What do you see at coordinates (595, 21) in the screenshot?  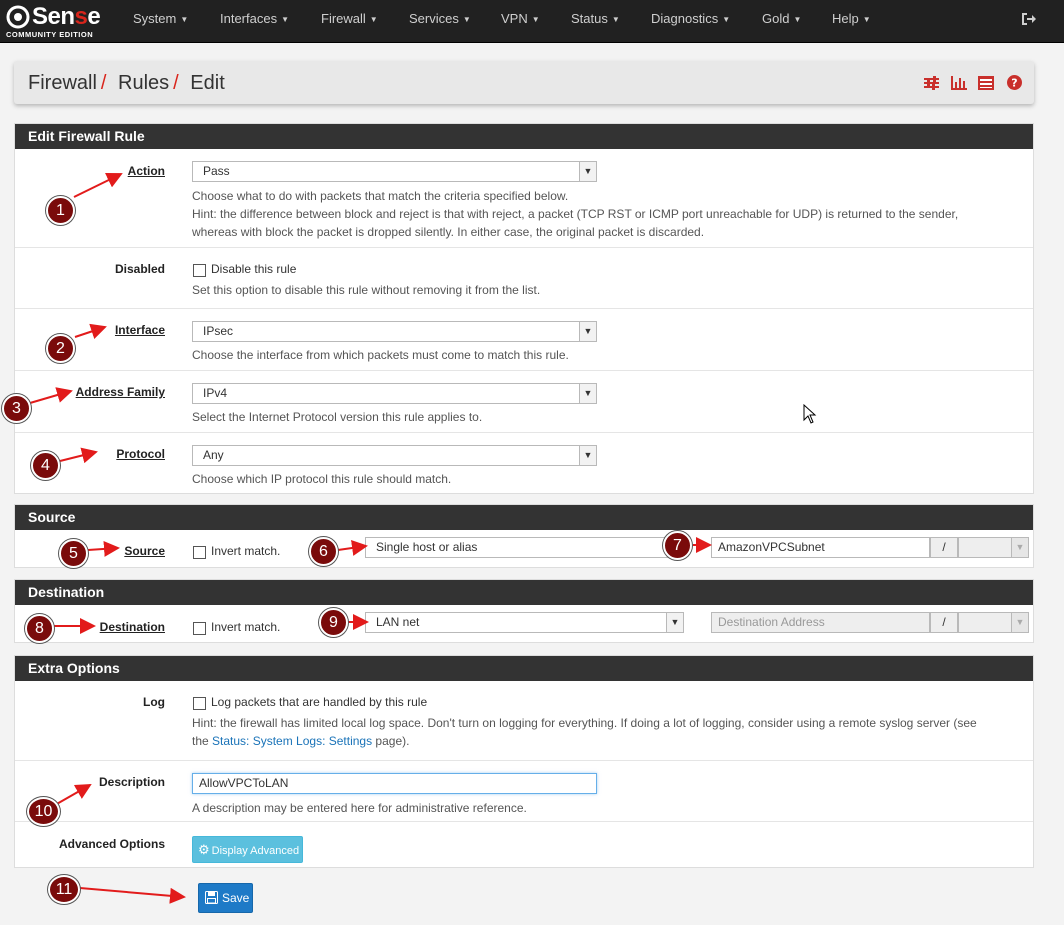 I see `nav-status: Status ▼` at bounding box center [595, 21].